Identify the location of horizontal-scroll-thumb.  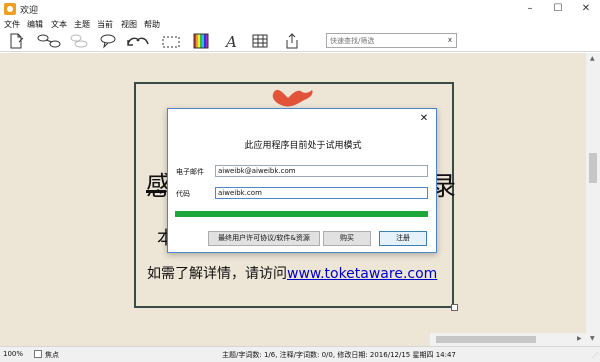
(486, 339).